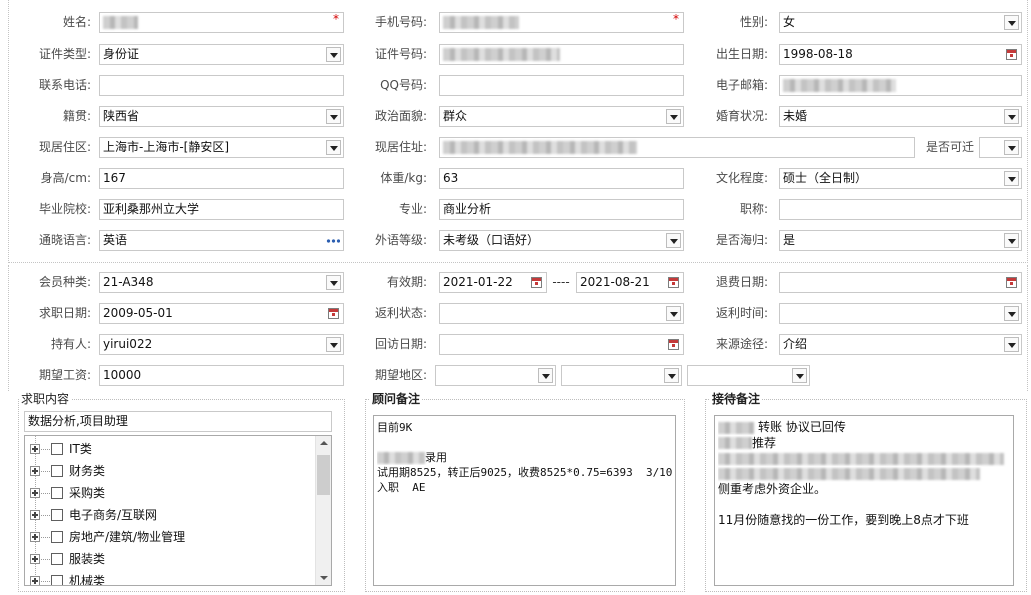  I want to click on gender-value: 女, so click(789, 22).